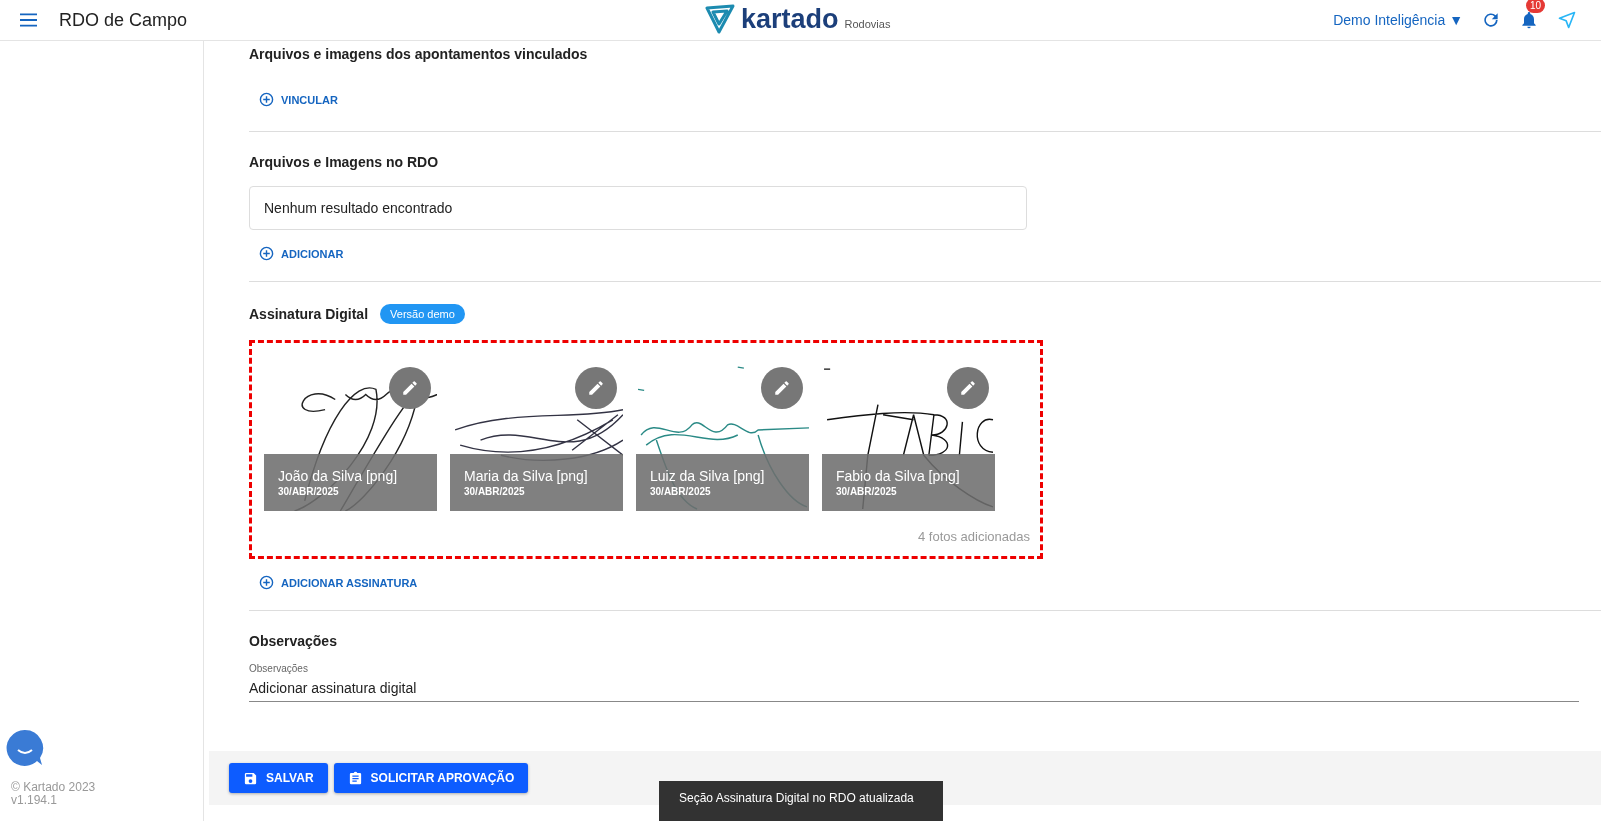  What do you see at coordinates (1398, 20) in the screenshot?
I see `account-menu: Demo Inteligência ▼` at bounding box center [1398, 20].